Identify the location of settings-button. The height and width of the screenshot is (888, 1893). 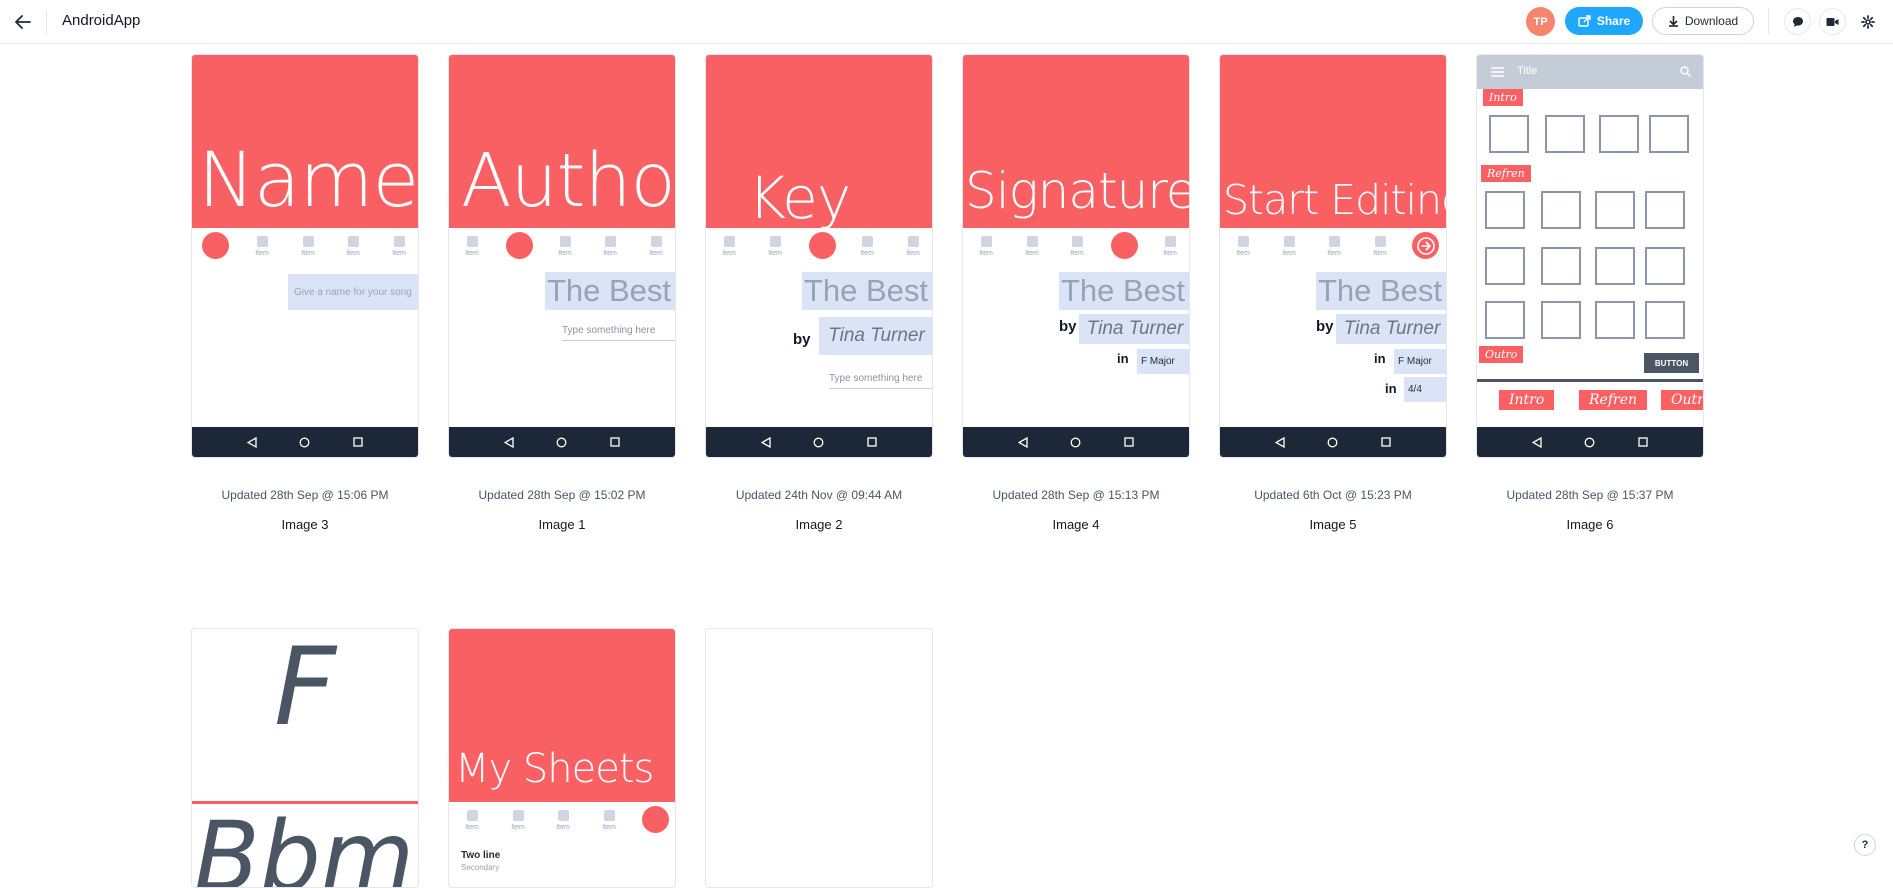
(1867, 21).